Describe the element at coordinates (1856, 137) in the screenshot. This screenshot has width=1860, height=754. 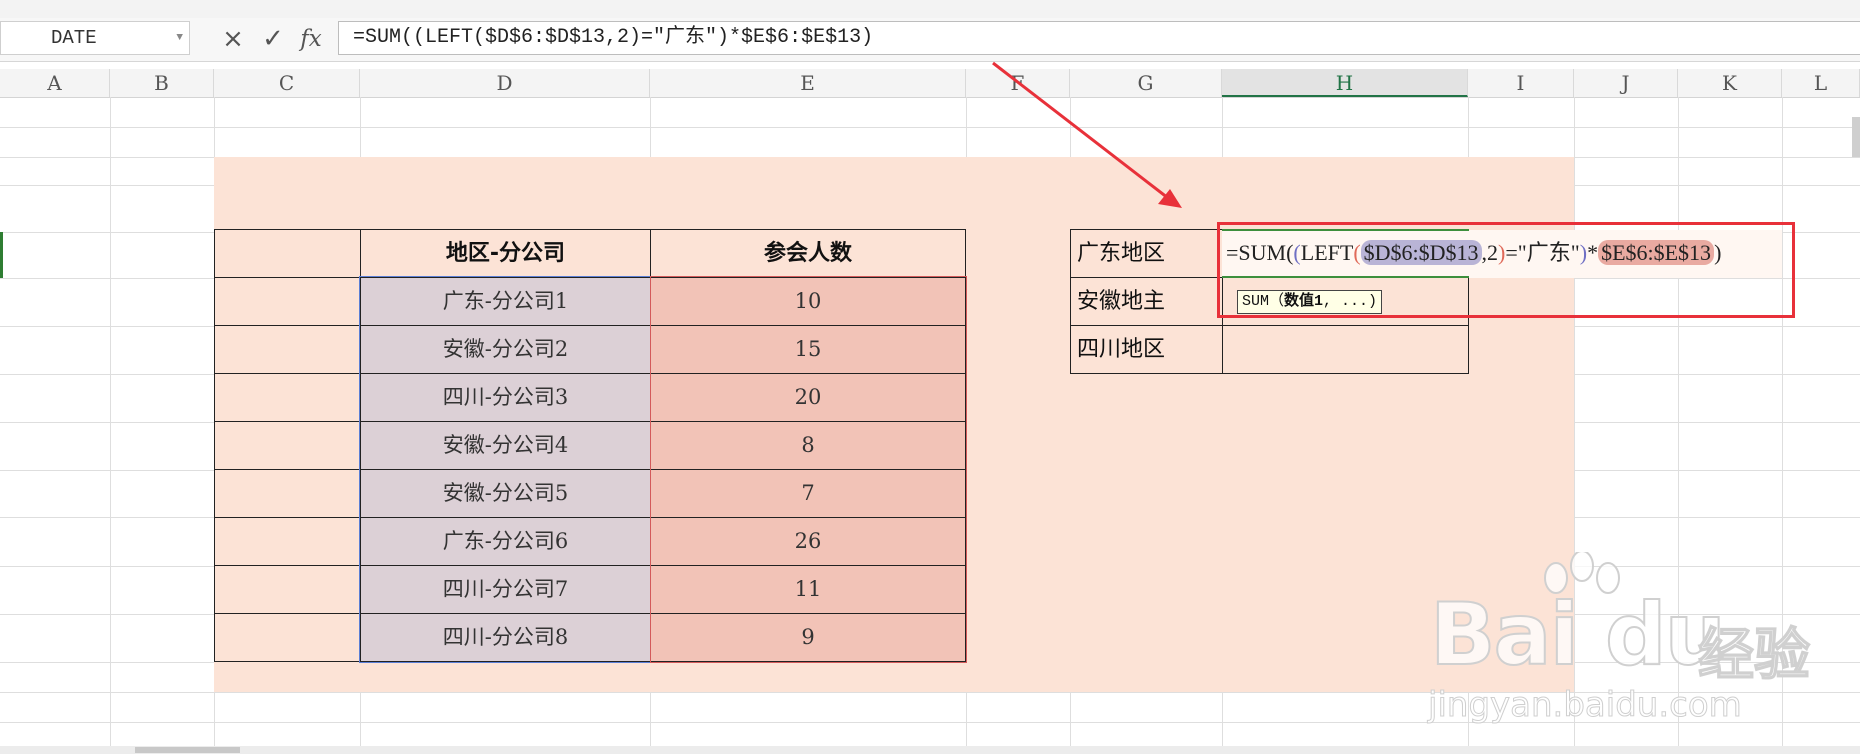
I see `vertical-scrollbar` at that location.